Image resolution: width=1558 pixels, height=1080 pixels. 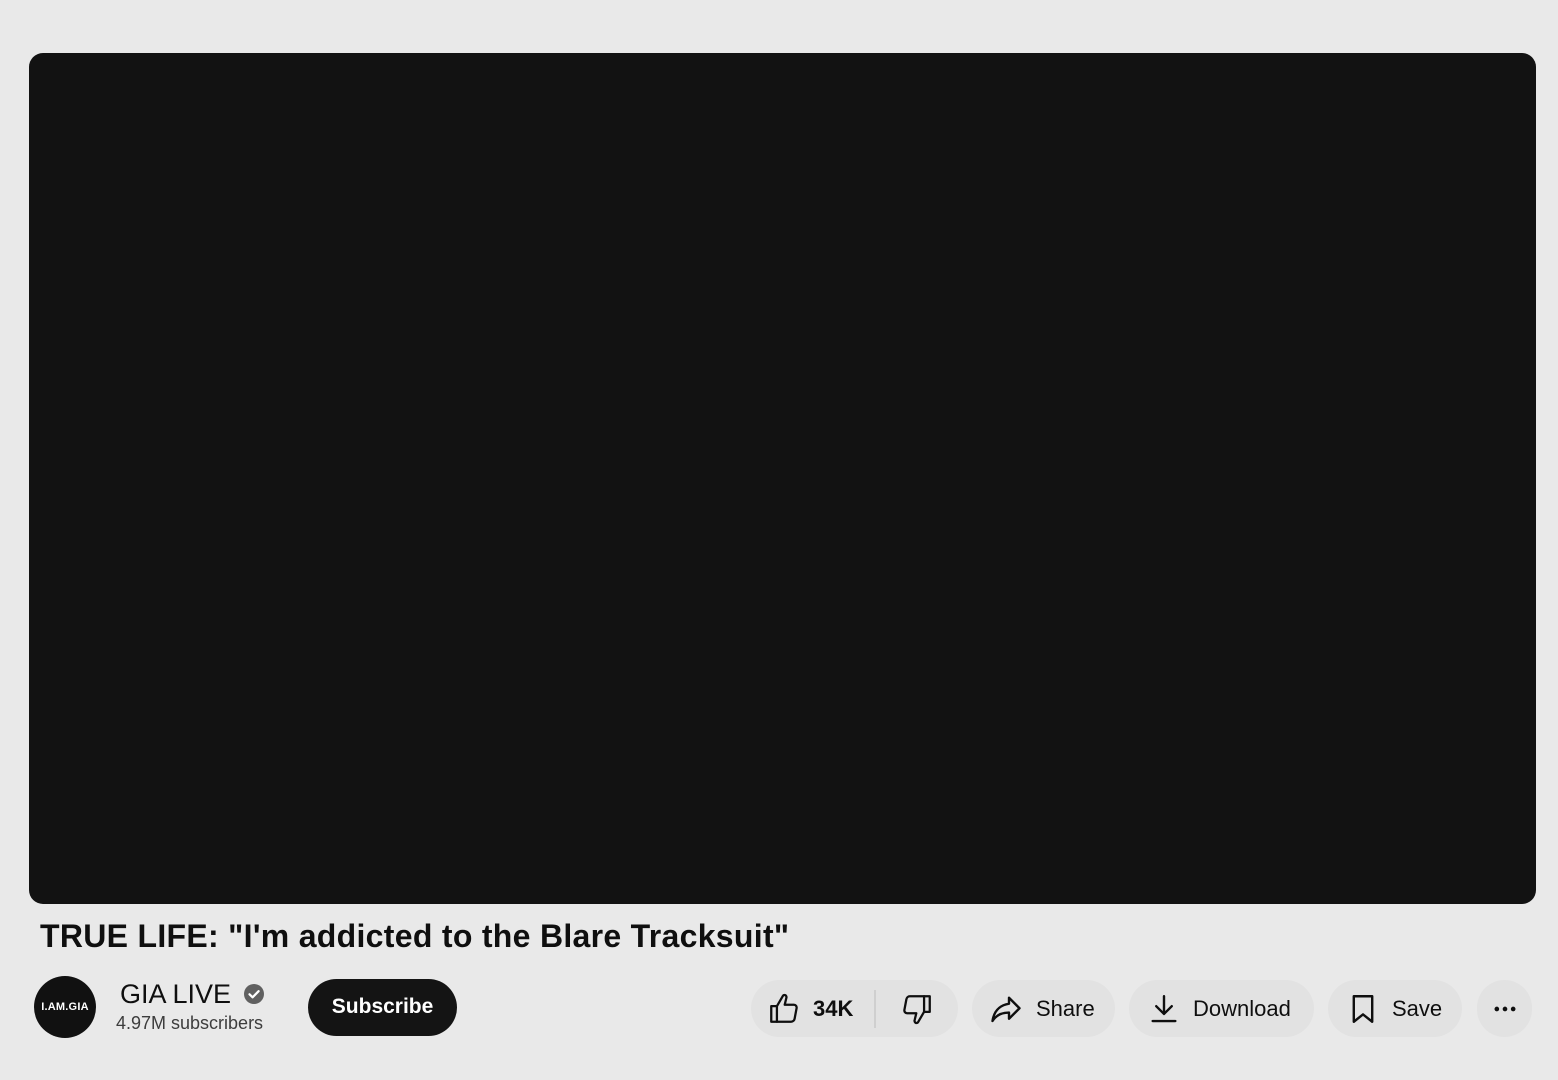 I want to click on channel-info: GIA LIVE 4.97M subscribers, so click(x=190, y=1007).